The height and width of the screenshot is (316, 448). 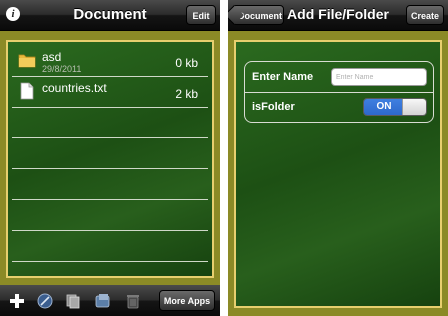 I want to click on add-title: Add File/Folder, so click(x=338, y=14).